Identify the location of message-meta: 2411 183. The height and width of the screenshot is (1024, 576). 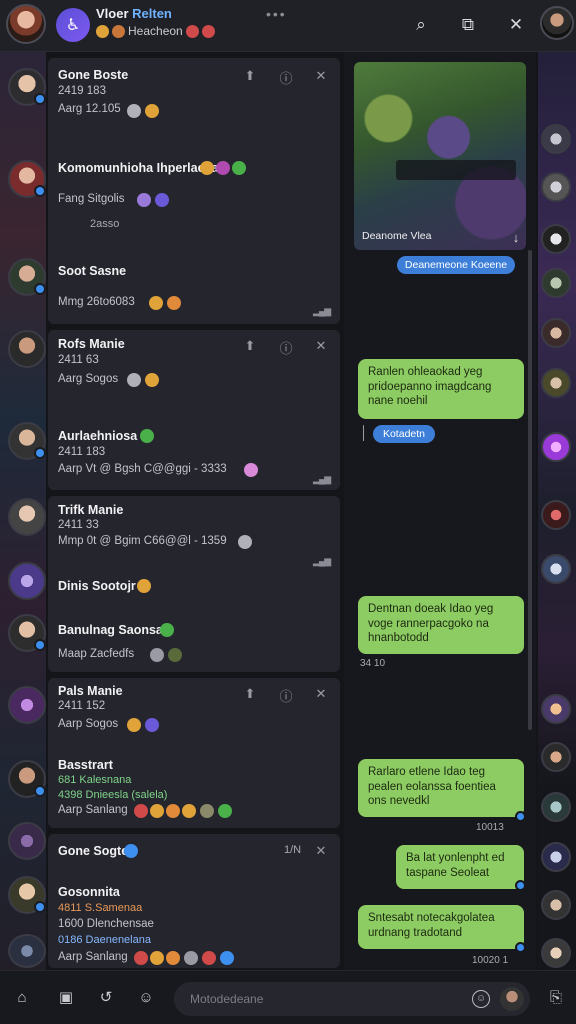
(82, 452).